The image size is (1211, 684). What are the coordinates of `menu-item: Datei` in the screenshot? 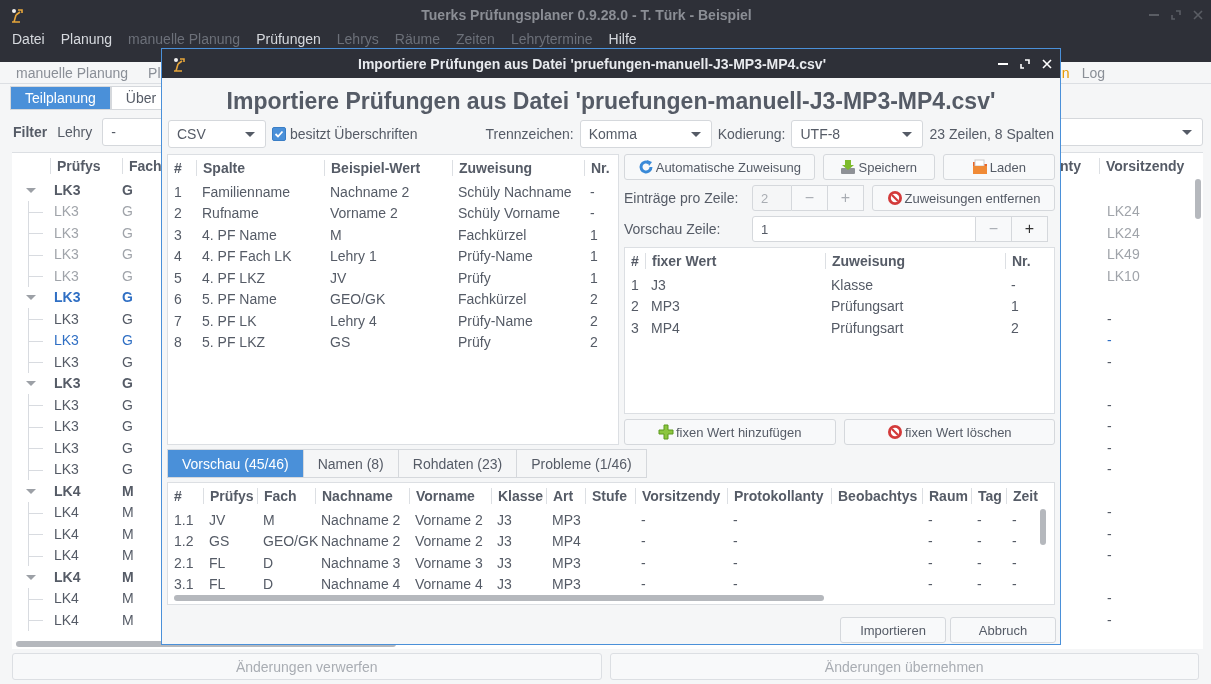 It's located at (28, 39).